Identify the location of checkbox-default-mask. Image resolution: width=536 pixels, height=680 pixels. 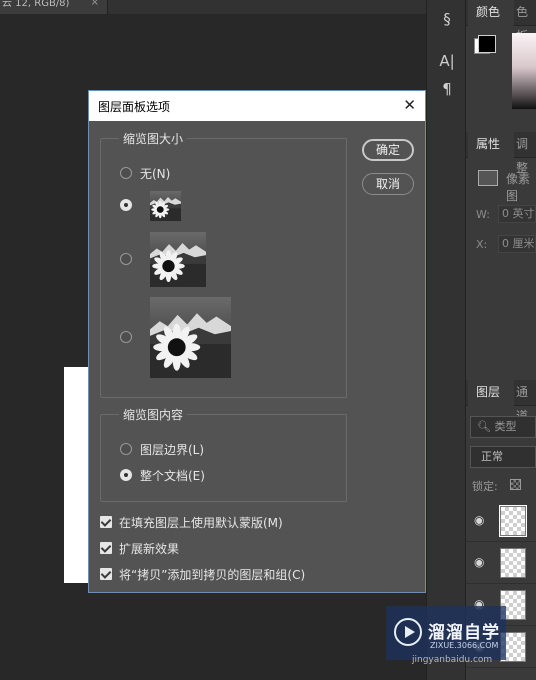
(106, 522).